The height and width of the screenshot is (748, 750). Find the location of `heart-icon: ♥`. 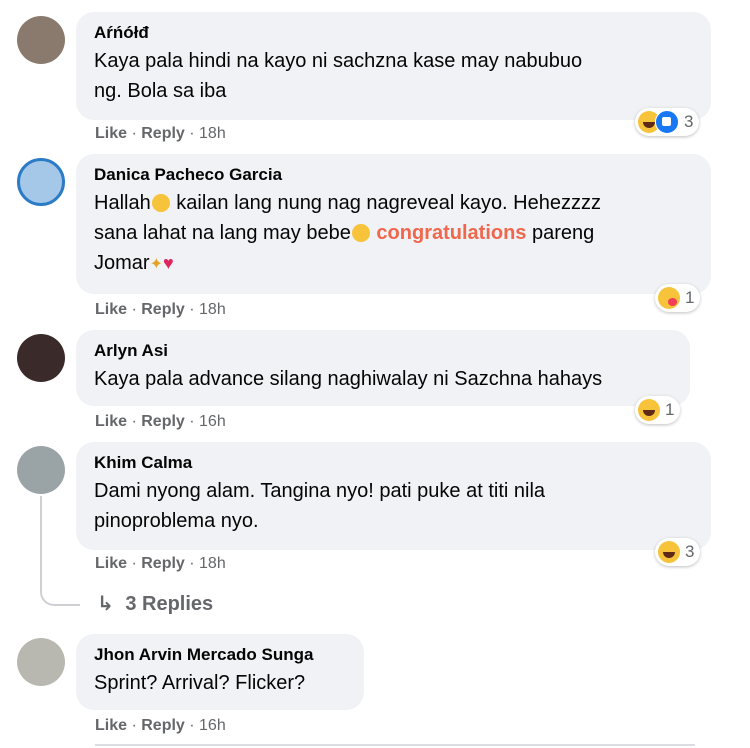

heart-icon: ♥ is located at coordinates (168, 263).